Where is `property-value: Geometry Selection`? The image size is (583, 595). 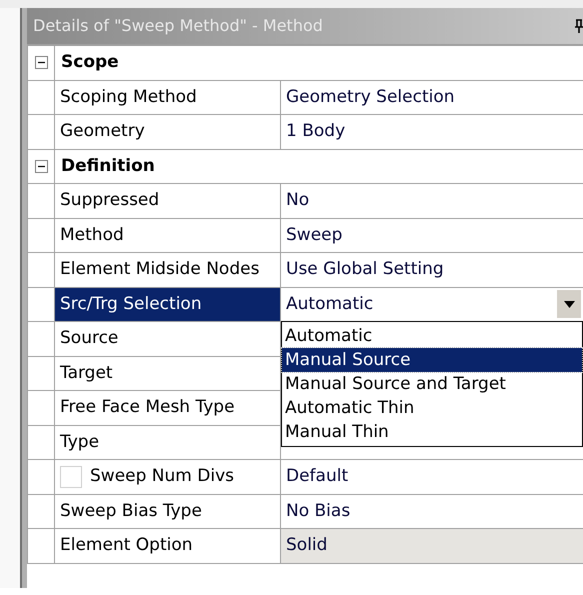
property-value: Geometry Selection is located at coordinates (370, 97).